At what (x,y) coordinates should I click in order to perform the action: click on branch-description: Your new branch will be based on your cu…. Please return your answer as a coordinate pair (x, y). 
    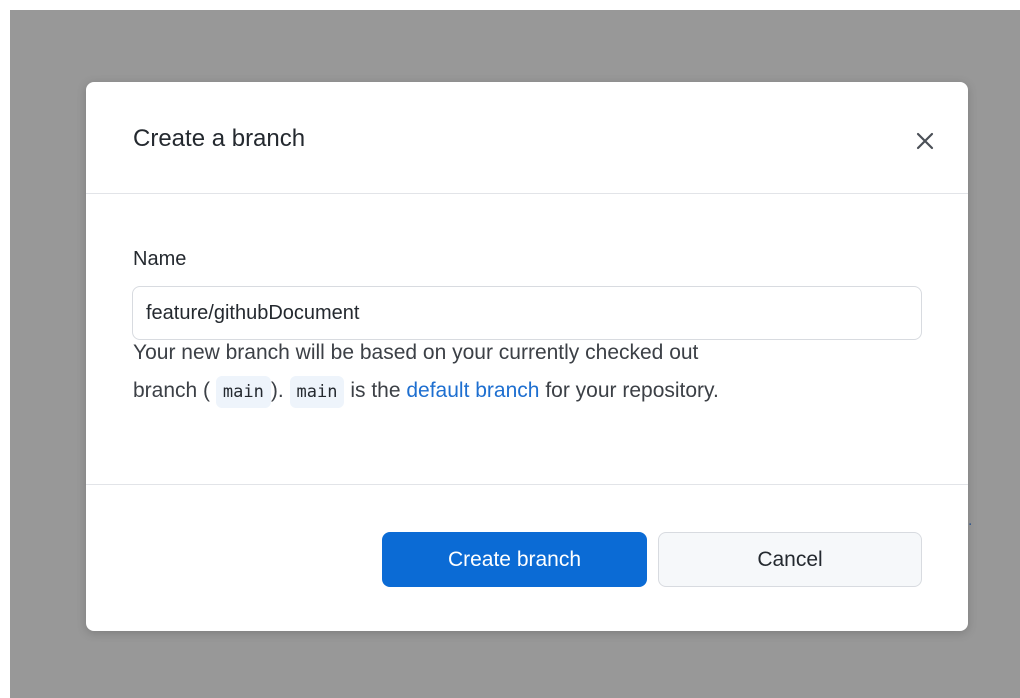
    Looking at the image, I should click on (533, 372).